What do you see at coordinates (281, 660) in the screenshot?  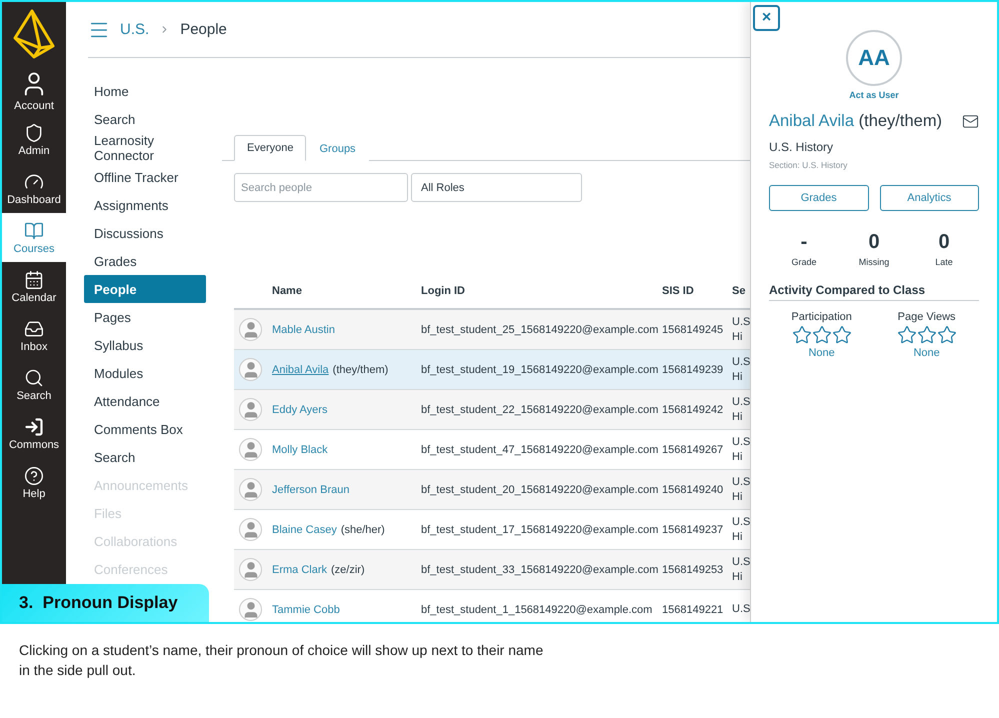 I see `callout-description: Clicking on a student’s name, their pronoun of choice will show up next to their name in the side pull out.` at bounding box center [281, 660].